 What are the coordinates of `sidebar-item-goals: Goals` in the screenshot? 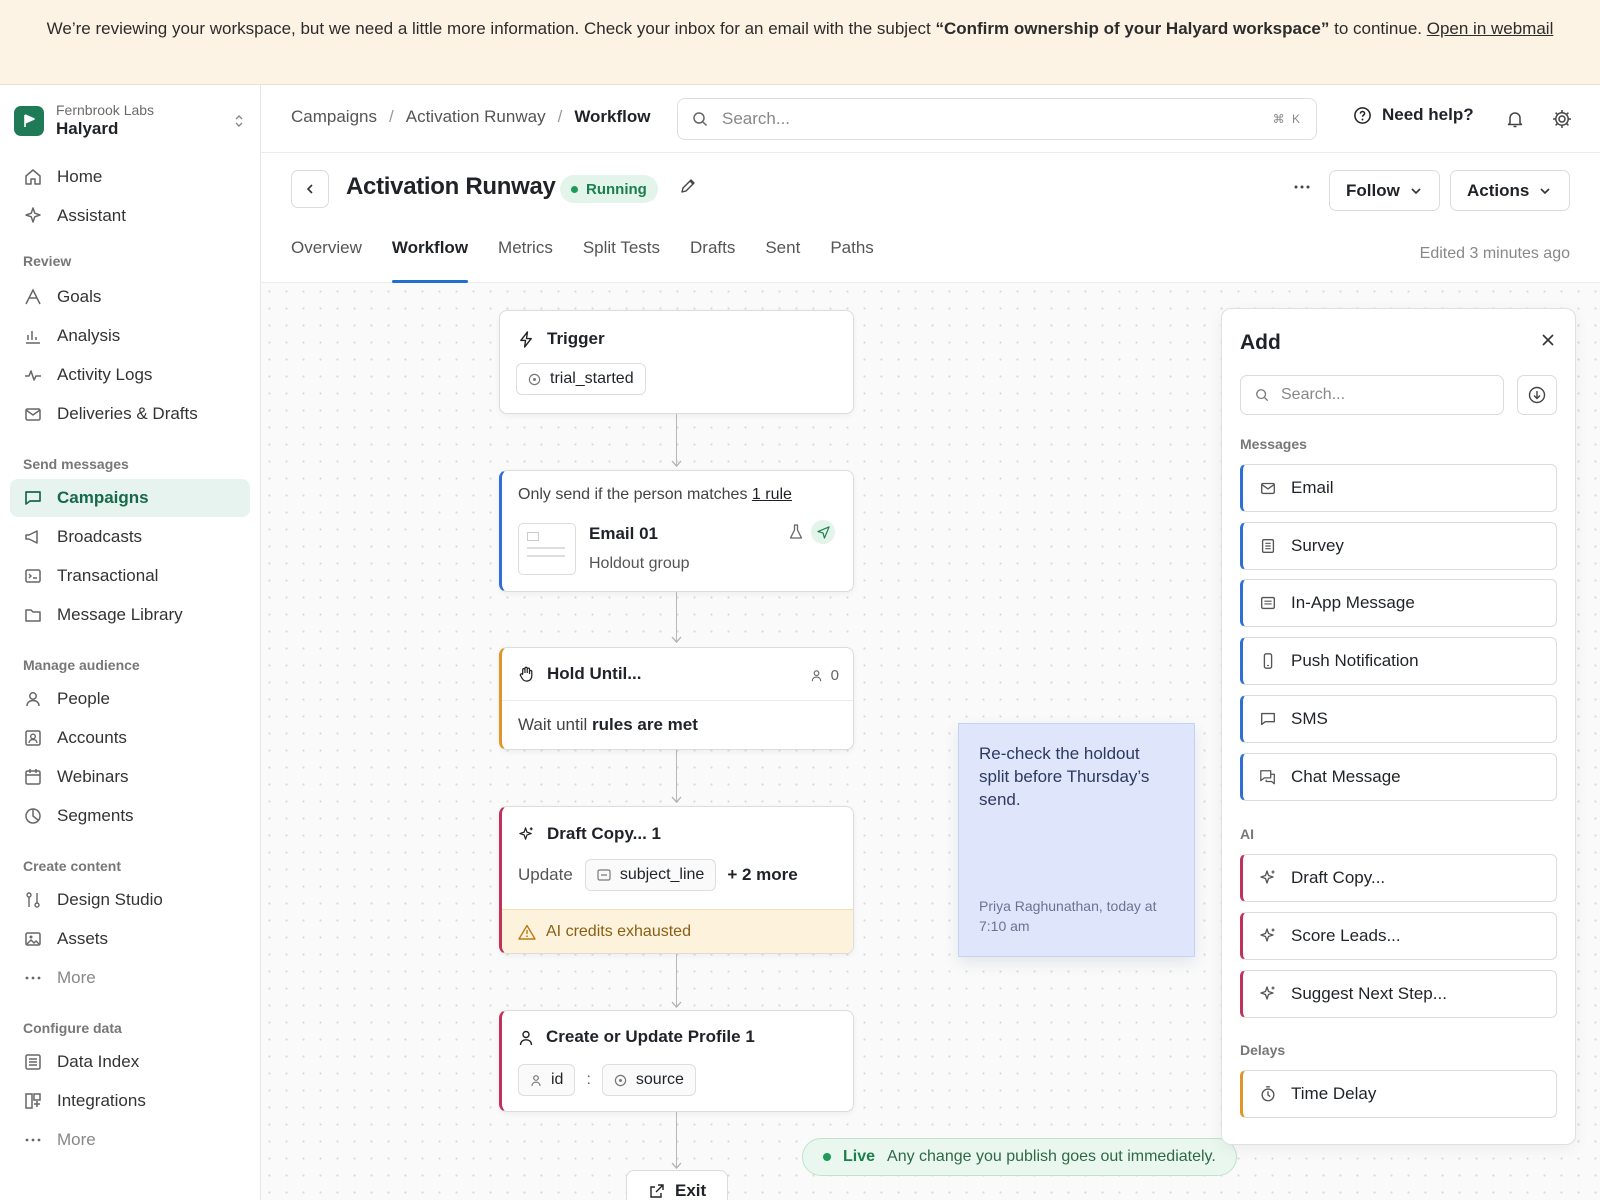 It's located at (130, 297).